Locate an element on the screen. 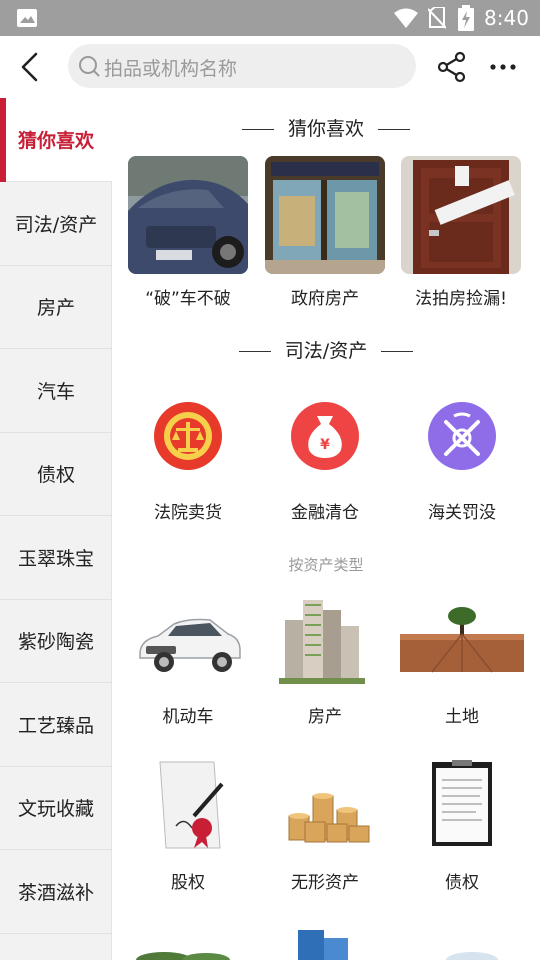 The width and height of the screenshot is (540, 960). sidebar-item-label: 茶酒滋补 is located at coordinates (55, 893).